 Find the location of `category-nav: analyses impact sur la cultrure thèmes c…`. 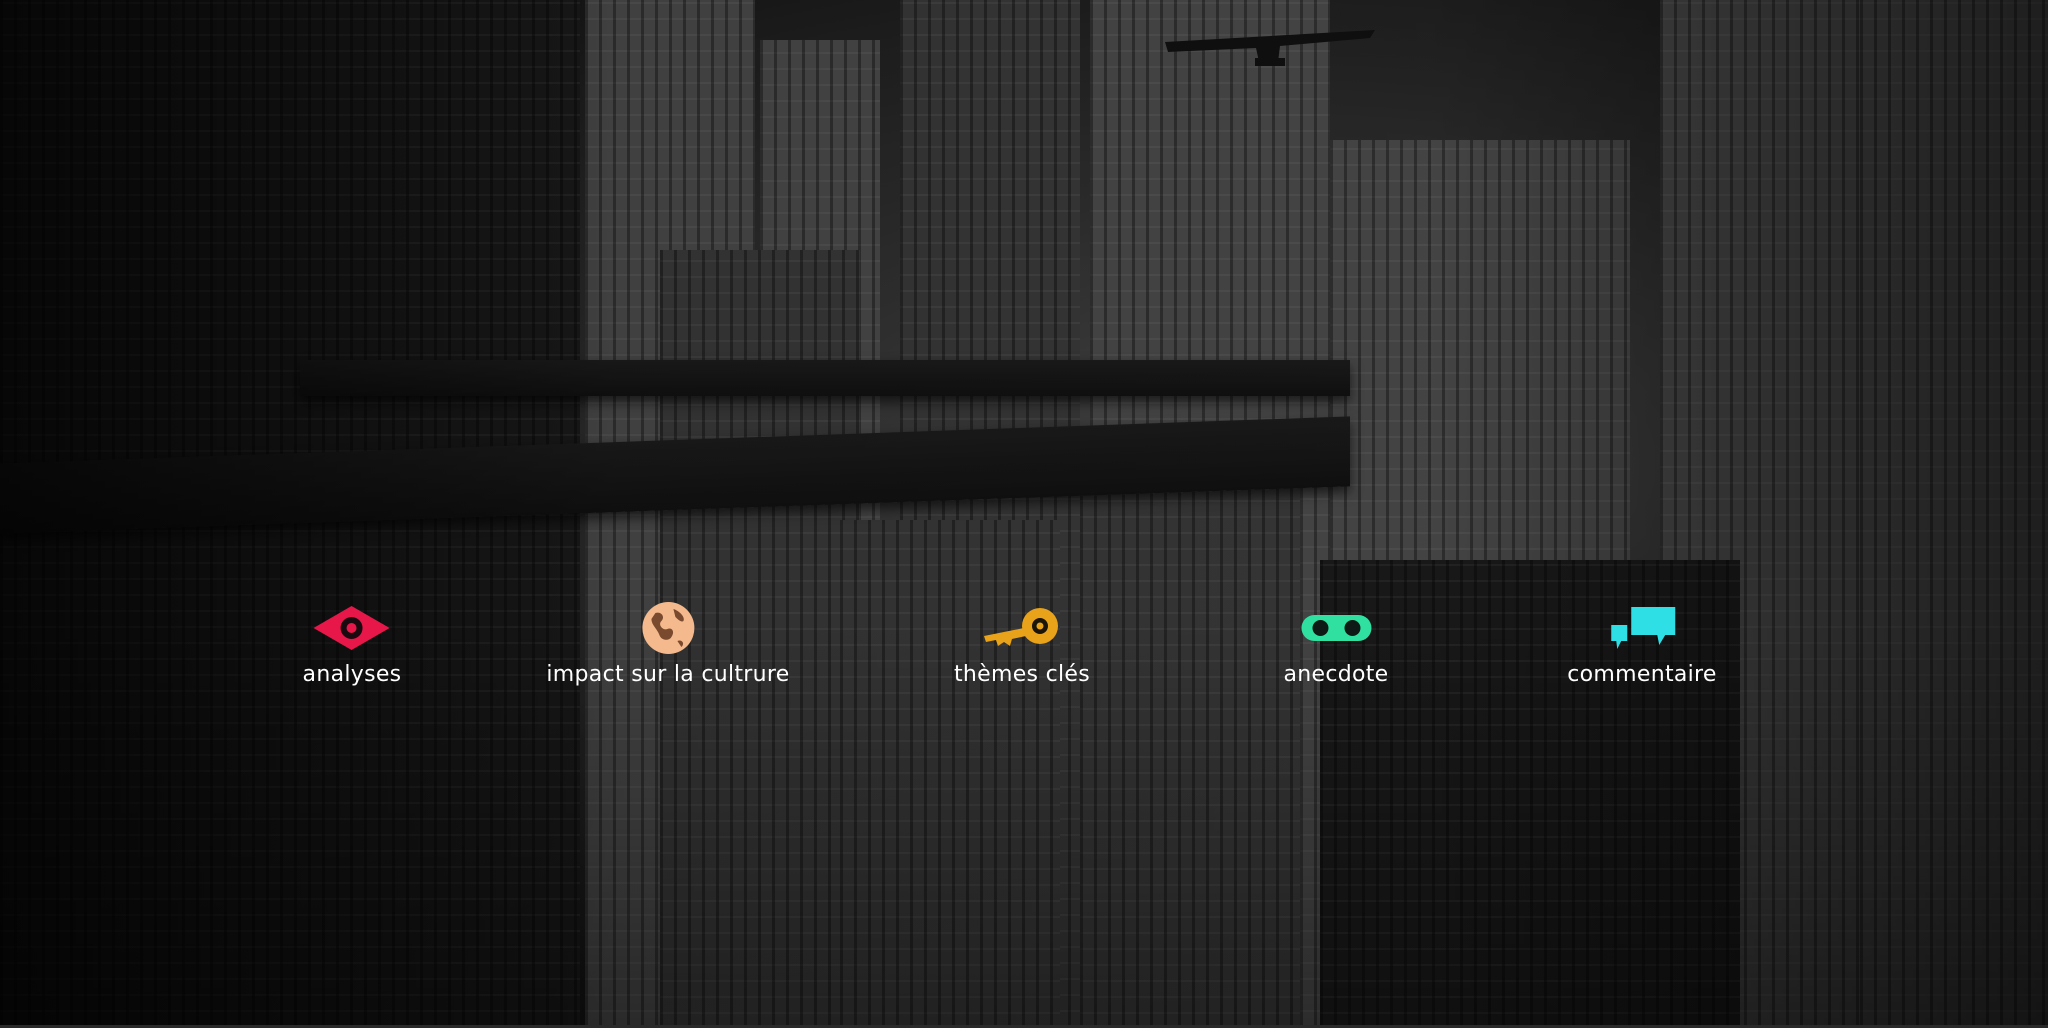

category-nav: analyses impact sur la cultrure thèmes c… is located at coordinates (1024, 660).